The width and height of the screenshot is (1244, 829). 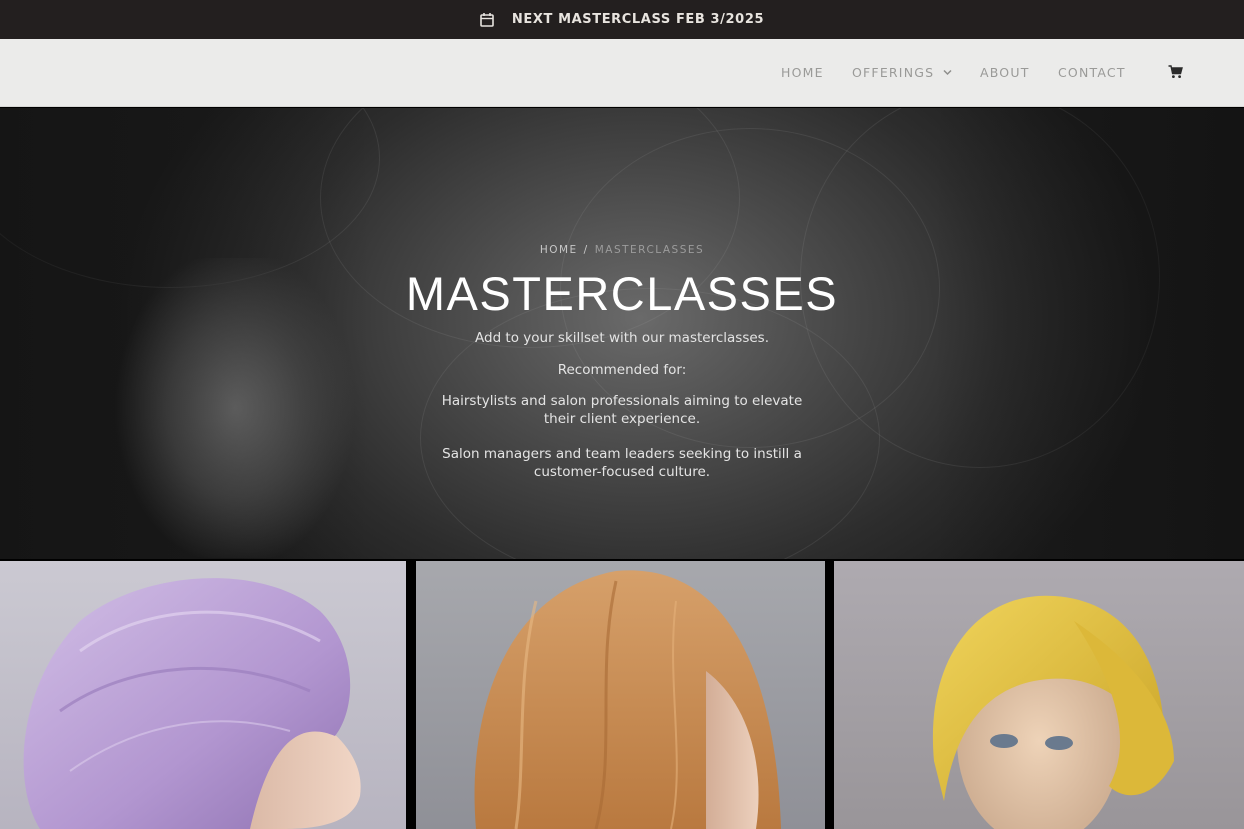 I want to click on nav-offerings-label: OFFERINGS, so click(x=893, y=72).